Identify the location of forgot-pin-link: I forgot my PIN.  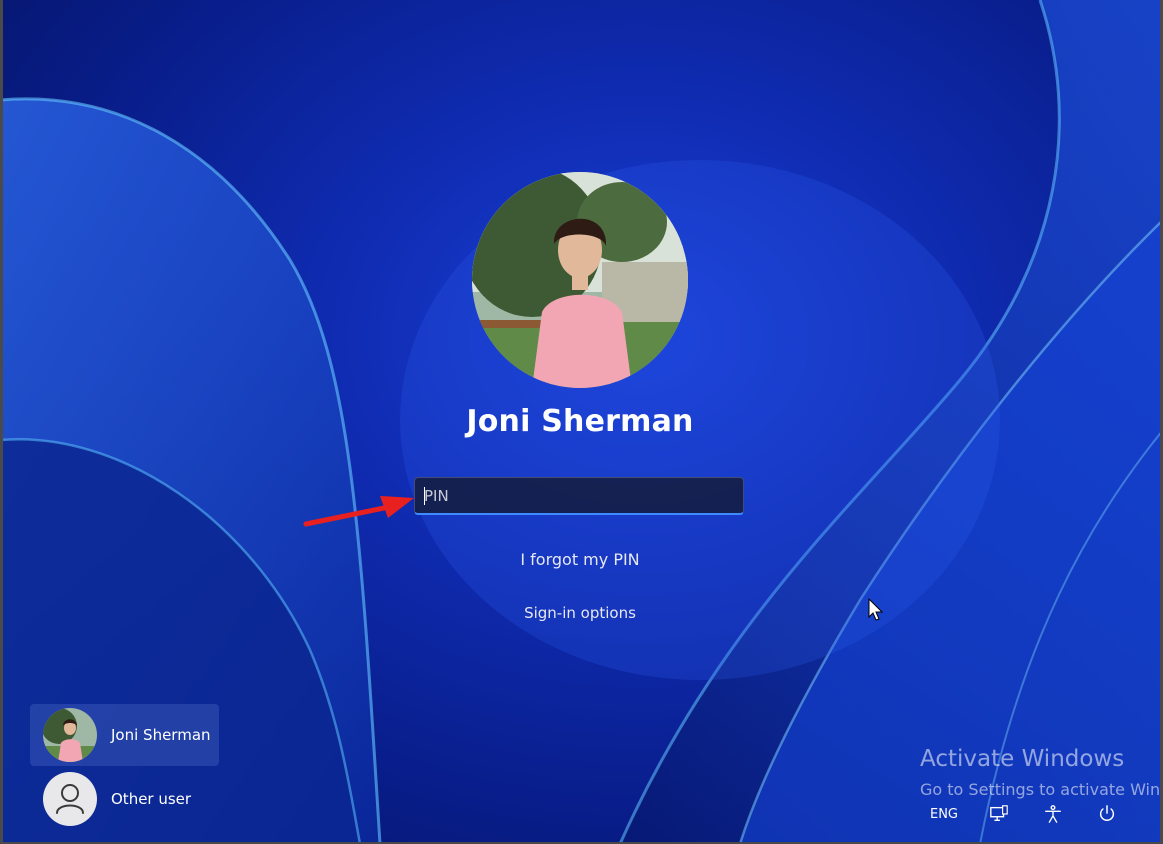
(580, 559).